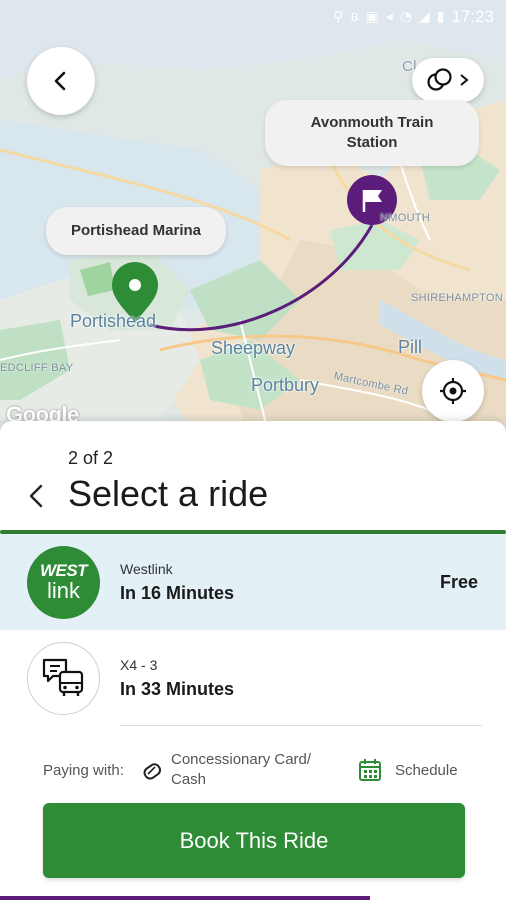 This screenshot has height=900, width=506. Describe the element at coordinates (405, 218) in the screenshot. I see `map-label-avonmouth: NMOUTH` at that location.